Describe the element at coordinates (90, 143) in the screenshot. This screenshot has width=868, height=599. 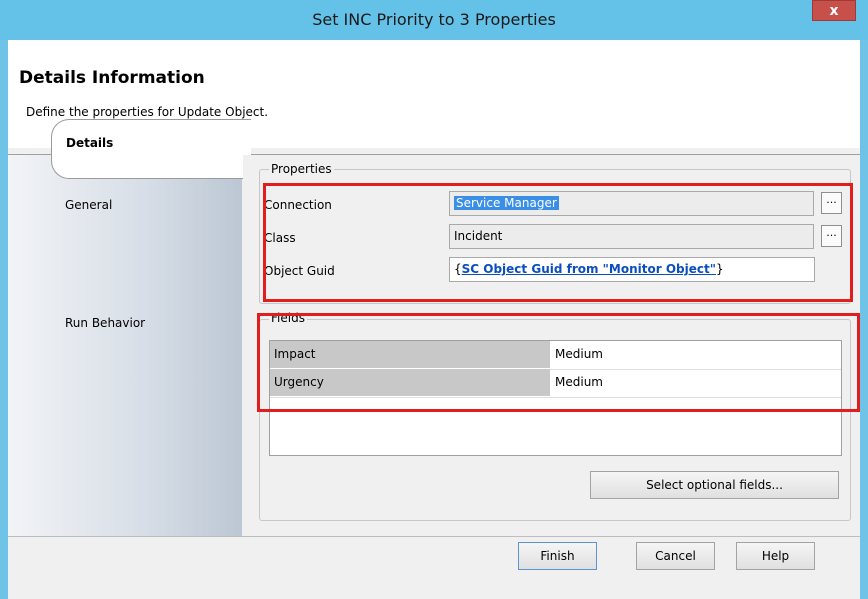
I see `nav-item-details-label: Details` at that location.